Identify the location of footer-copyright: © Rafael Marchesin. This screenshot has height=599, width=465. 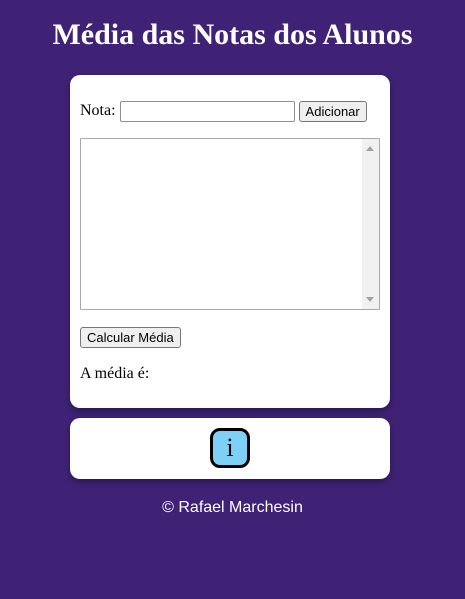
(232, 507).